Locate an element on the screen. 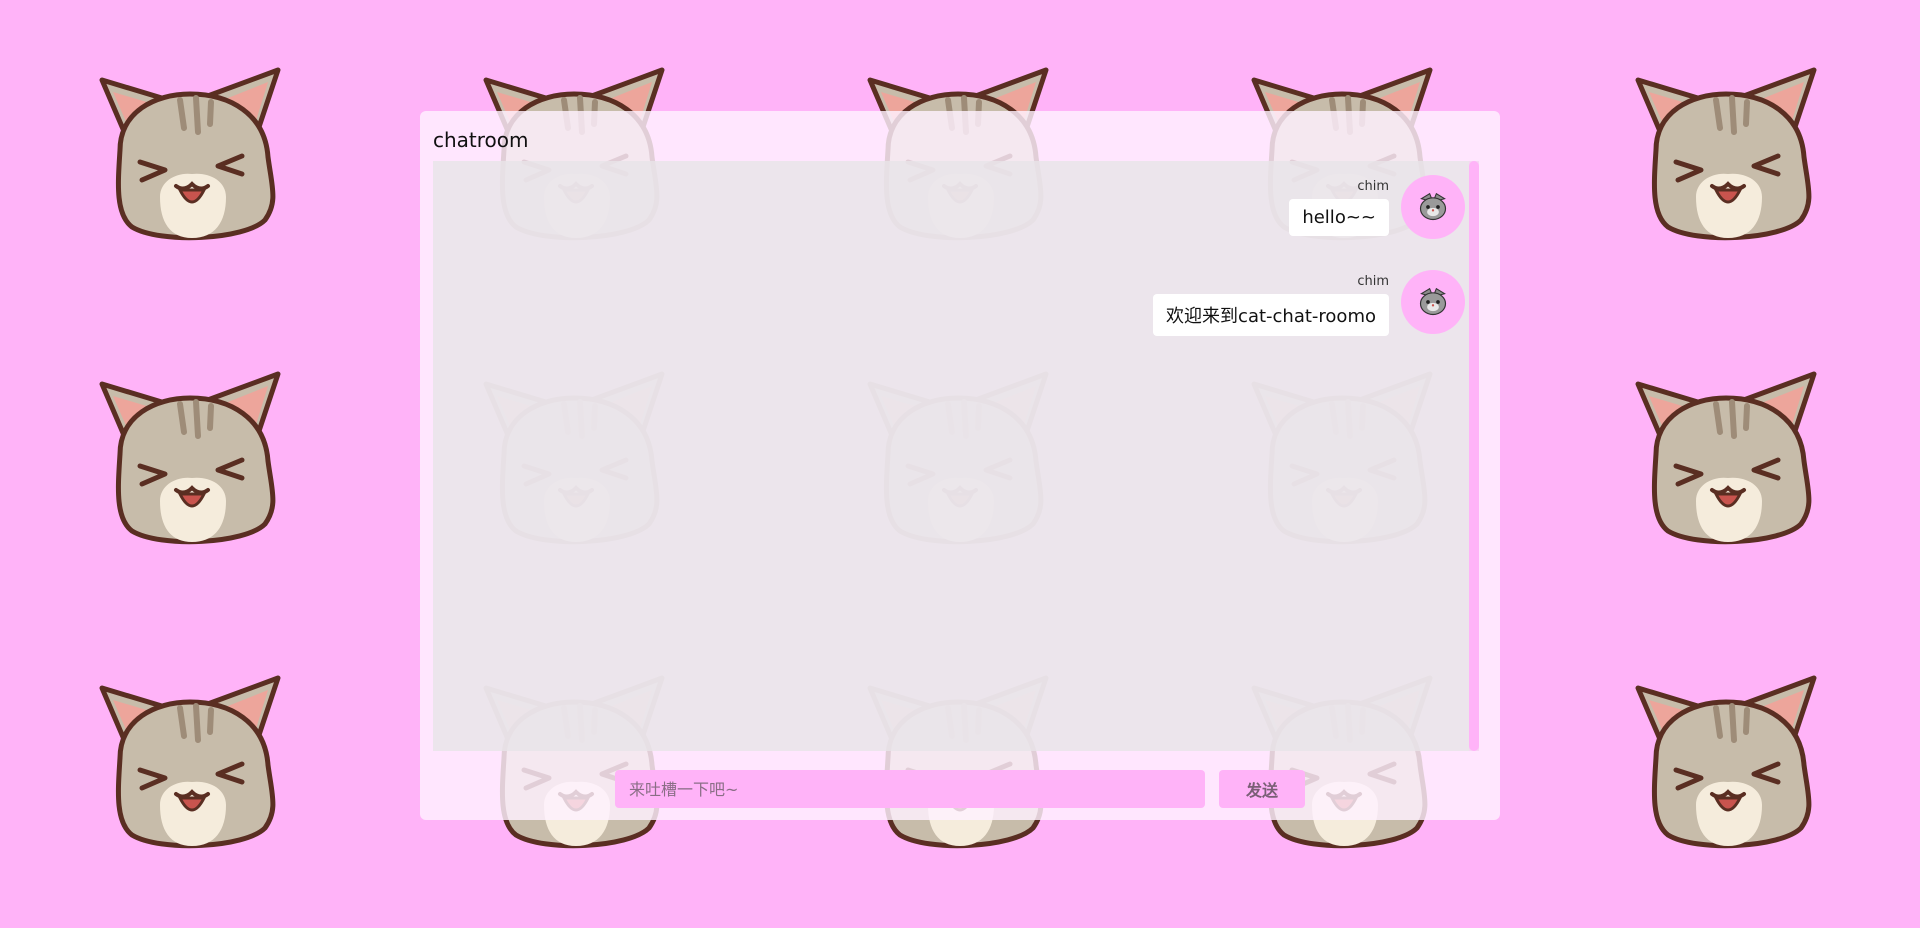 The height and width of the screenshot is (928, 1920). send-button: 发送 is located at coordinates (1262, 789).